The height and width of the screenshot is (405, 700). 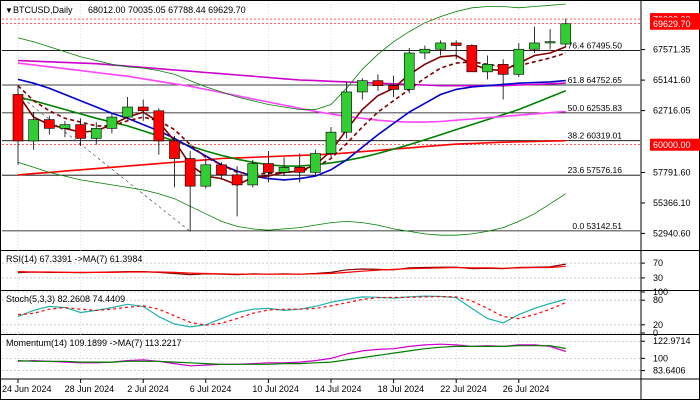 I want to click on price-tag-label: 60000.00, so click(x=672, y=145).